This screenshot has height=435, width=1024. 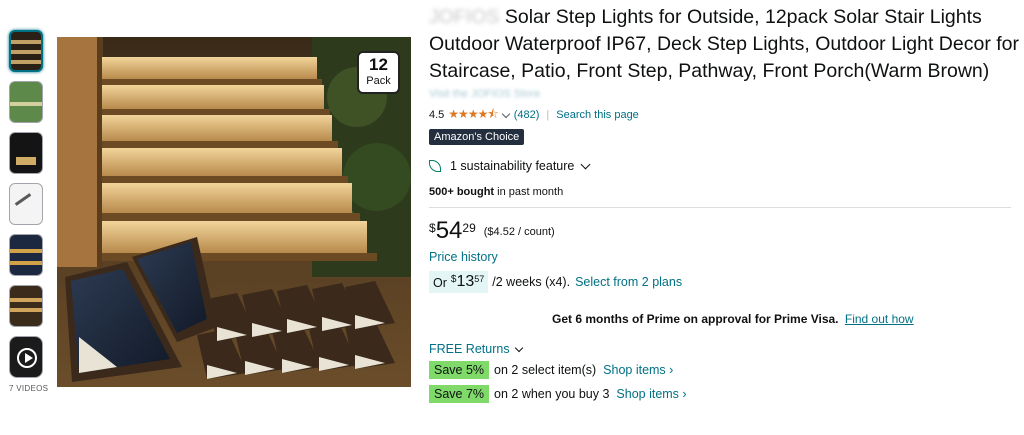 I want to click on bought-period: in past month, so click(x=529, y=192).